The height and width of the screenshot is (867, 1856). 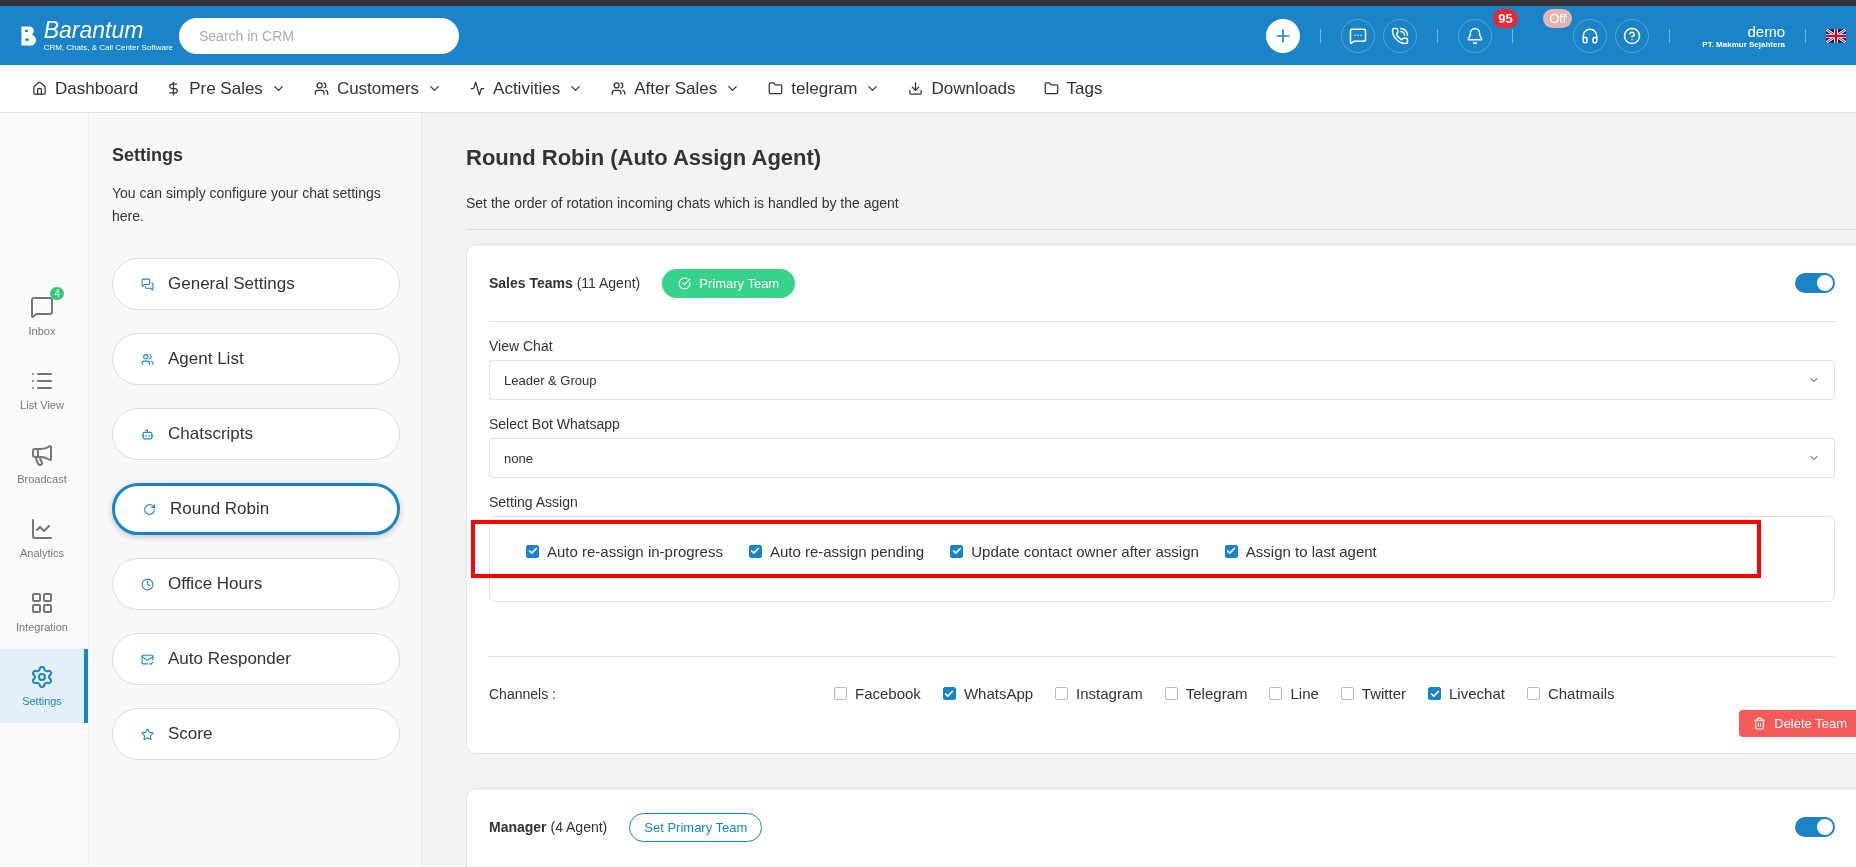 What do you see at coordinates (521, 346) in the screenshot?
I see `field-label: View Chat` at bounding box center [521, 346].